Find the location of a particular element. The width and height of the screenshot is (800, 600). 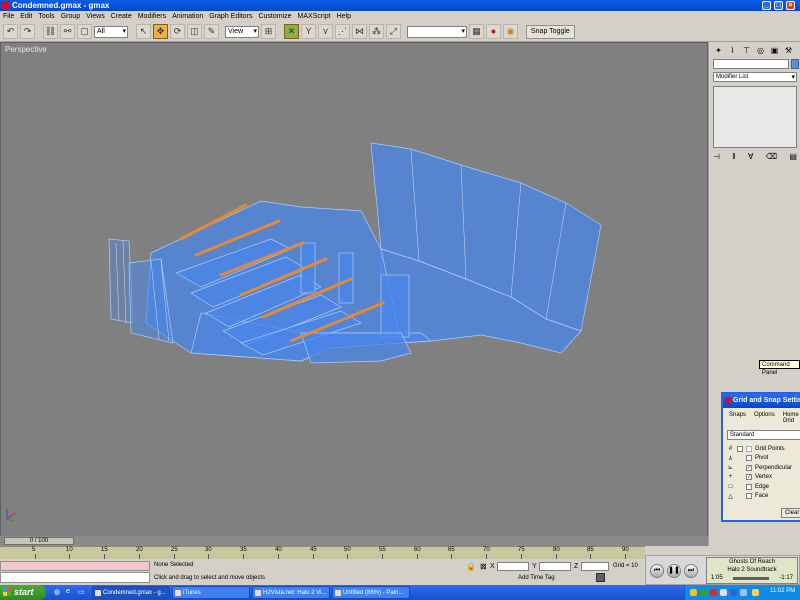

snap-toggle-button: Snap Toggle is located at coordinates (550, 31).